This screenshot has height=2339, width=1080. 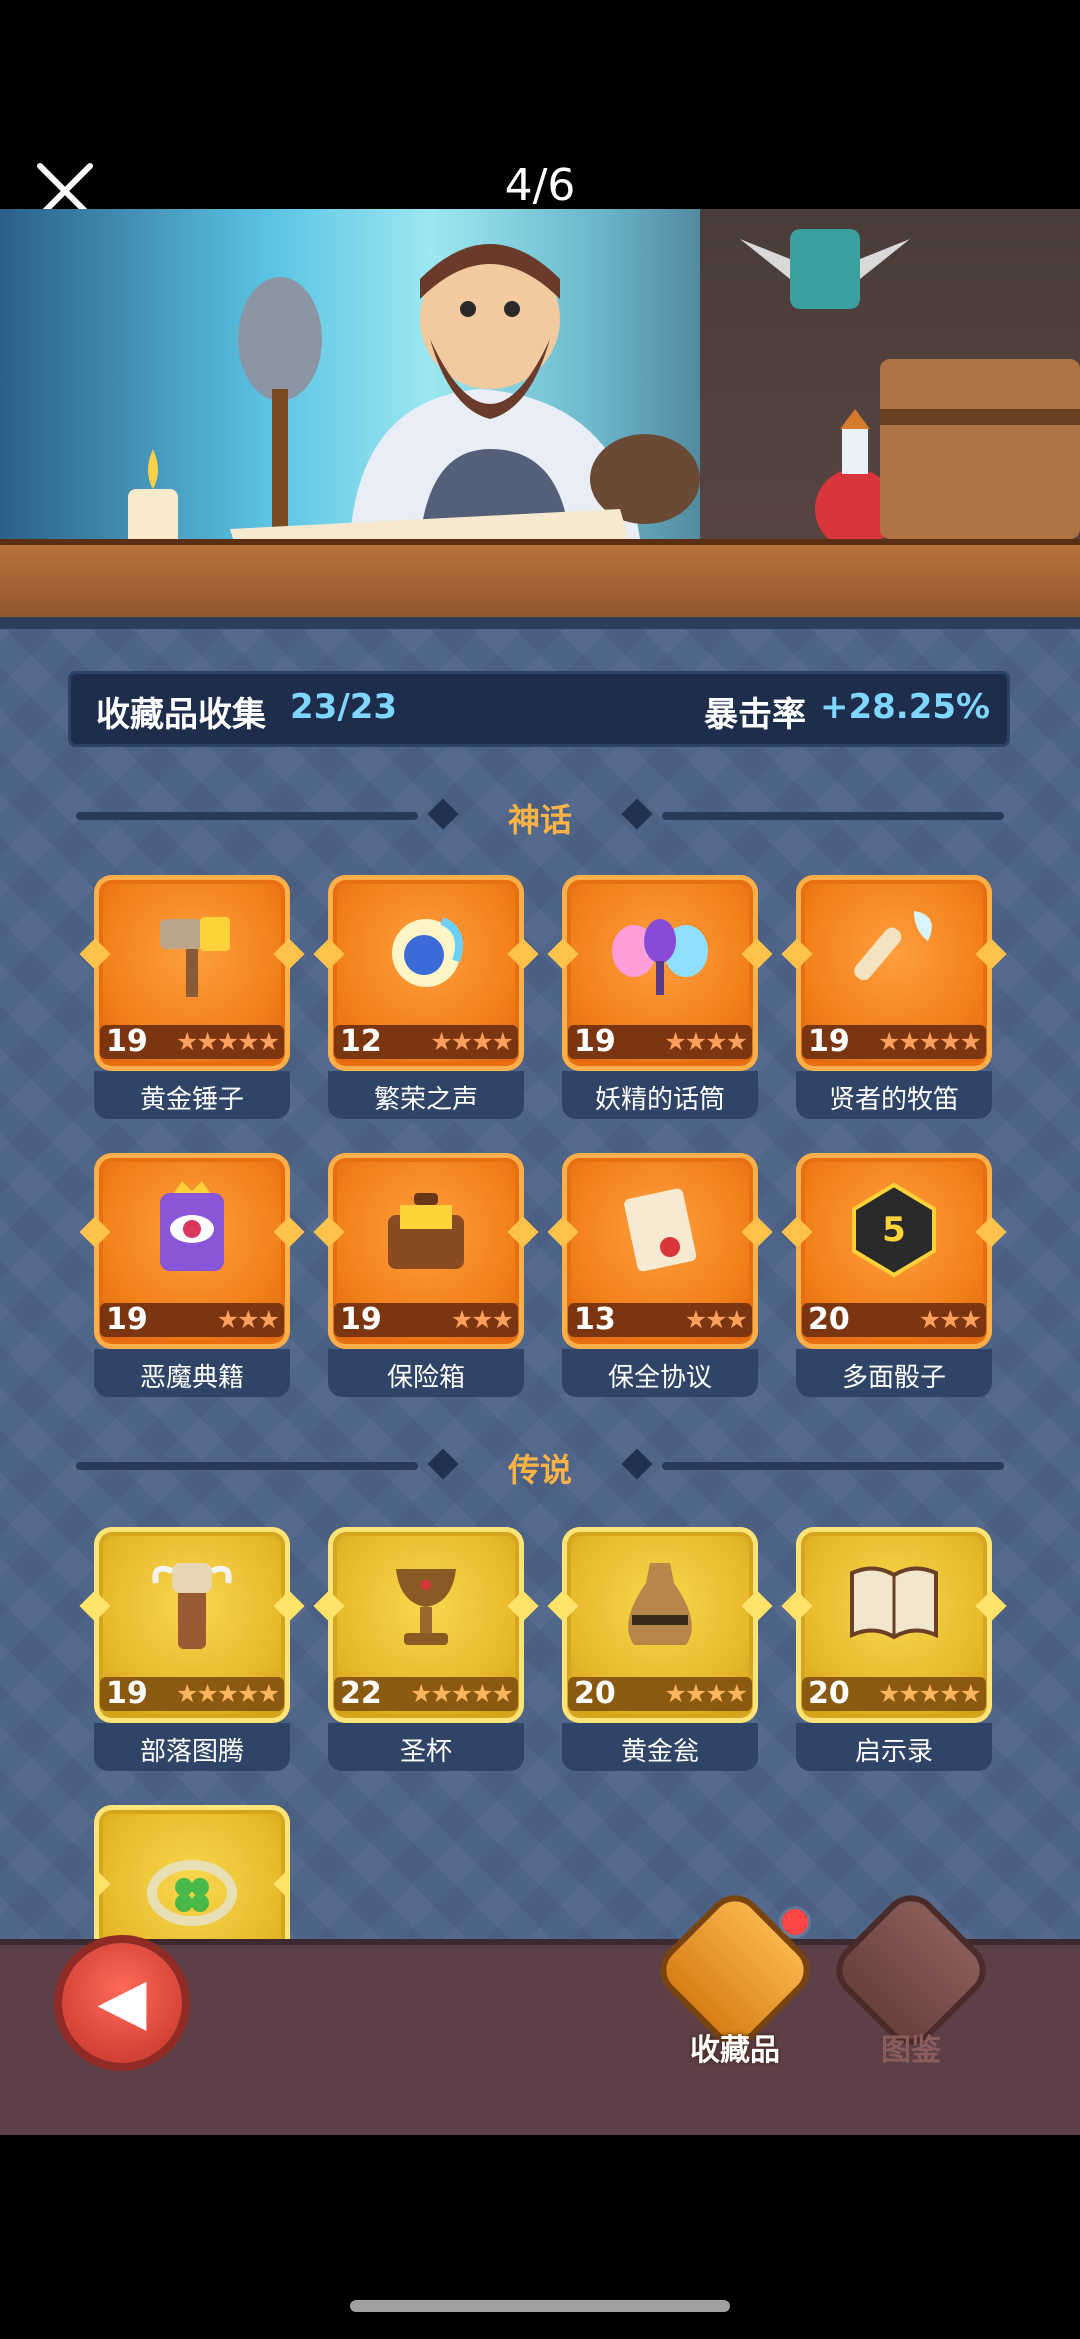 I want to click on section-header-mythic: 神话, so click(x=540, y=817).